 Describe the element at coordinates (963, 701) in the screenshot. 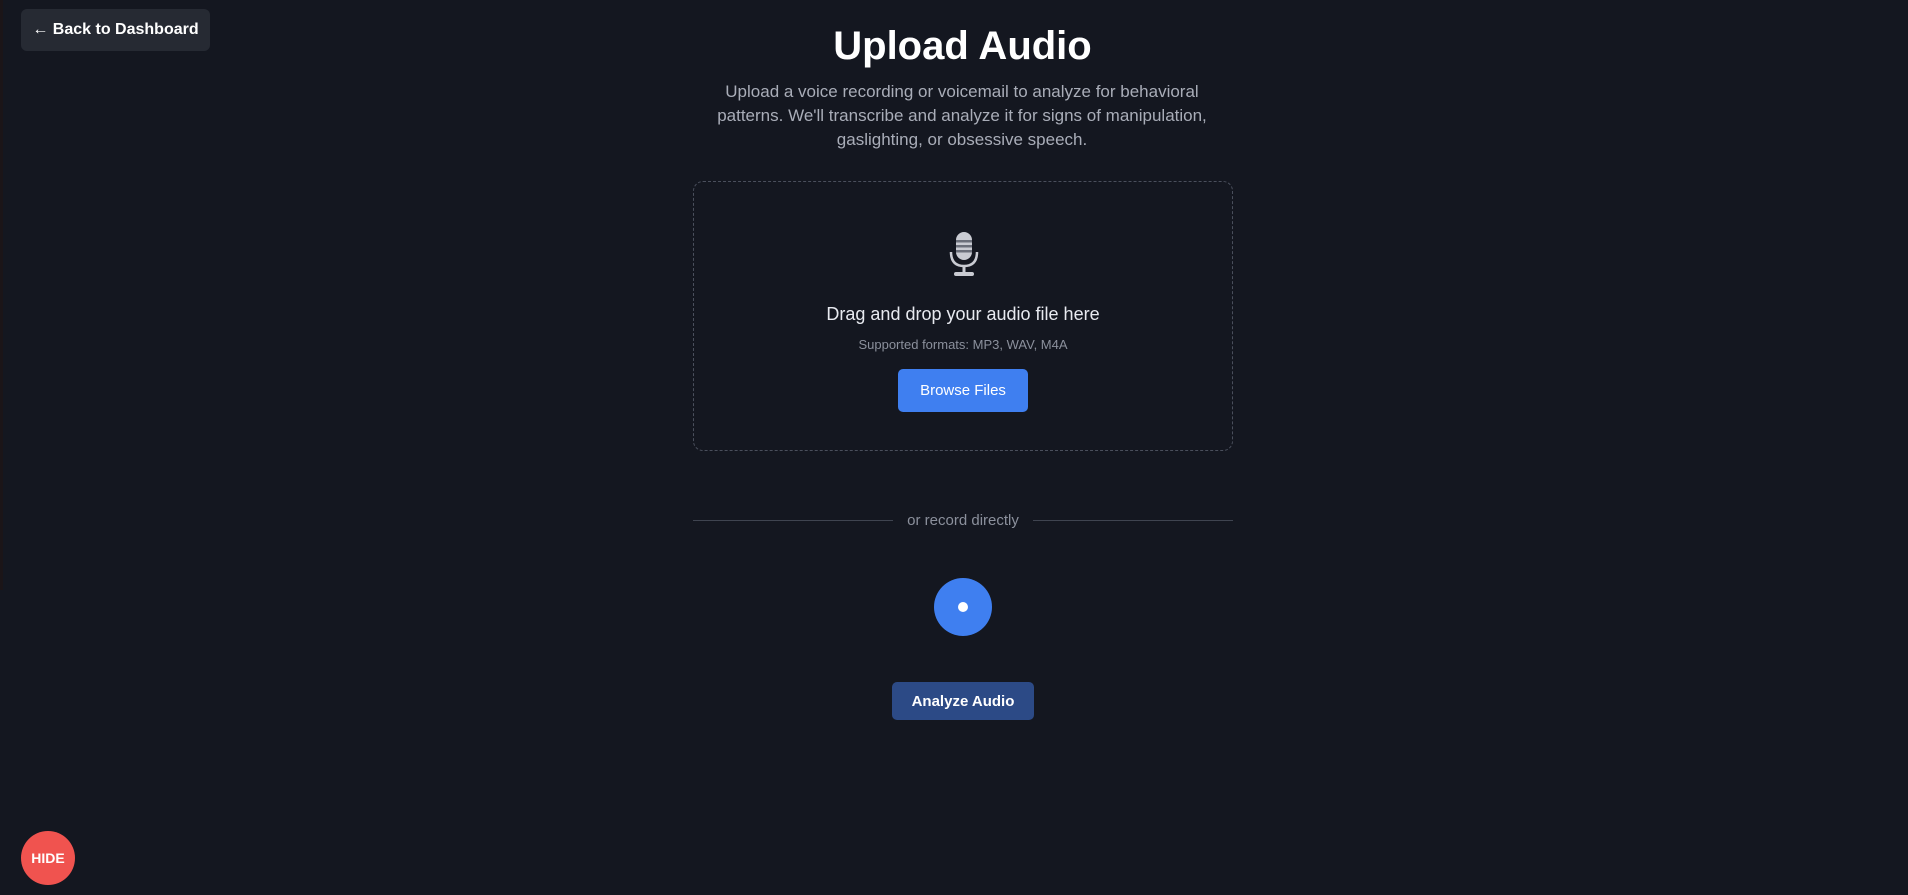

I see `analyze-audio-button: Analyze Audio` at that location.